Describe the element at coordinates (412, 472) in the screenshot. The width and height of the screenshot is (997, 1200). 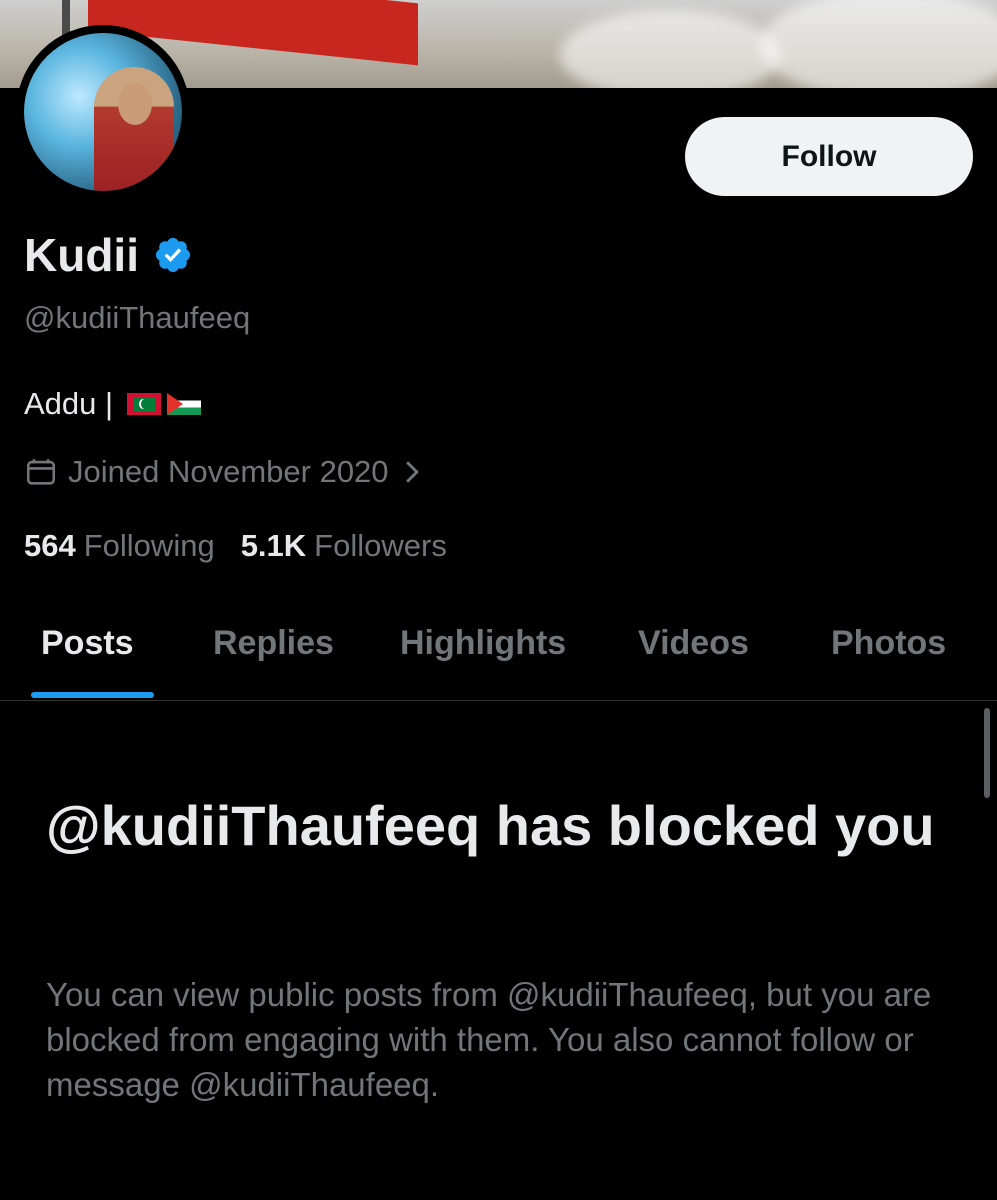
I see `chevron-right-icon` at that location.